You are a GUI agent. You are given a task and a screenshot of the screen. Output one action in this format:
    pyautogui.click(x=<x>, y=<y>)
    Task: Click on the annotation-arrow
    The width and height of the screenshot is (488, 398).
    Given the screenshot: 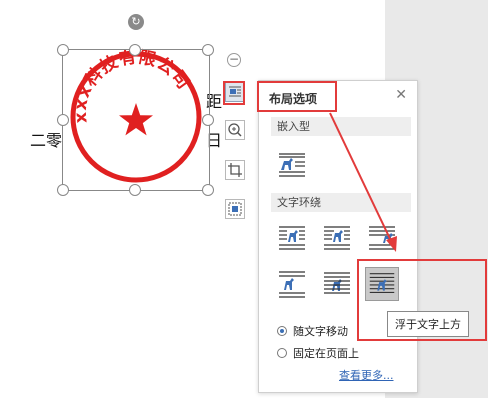 What is the action you would take?
    pyautogui.click(x=363, y=182)
    